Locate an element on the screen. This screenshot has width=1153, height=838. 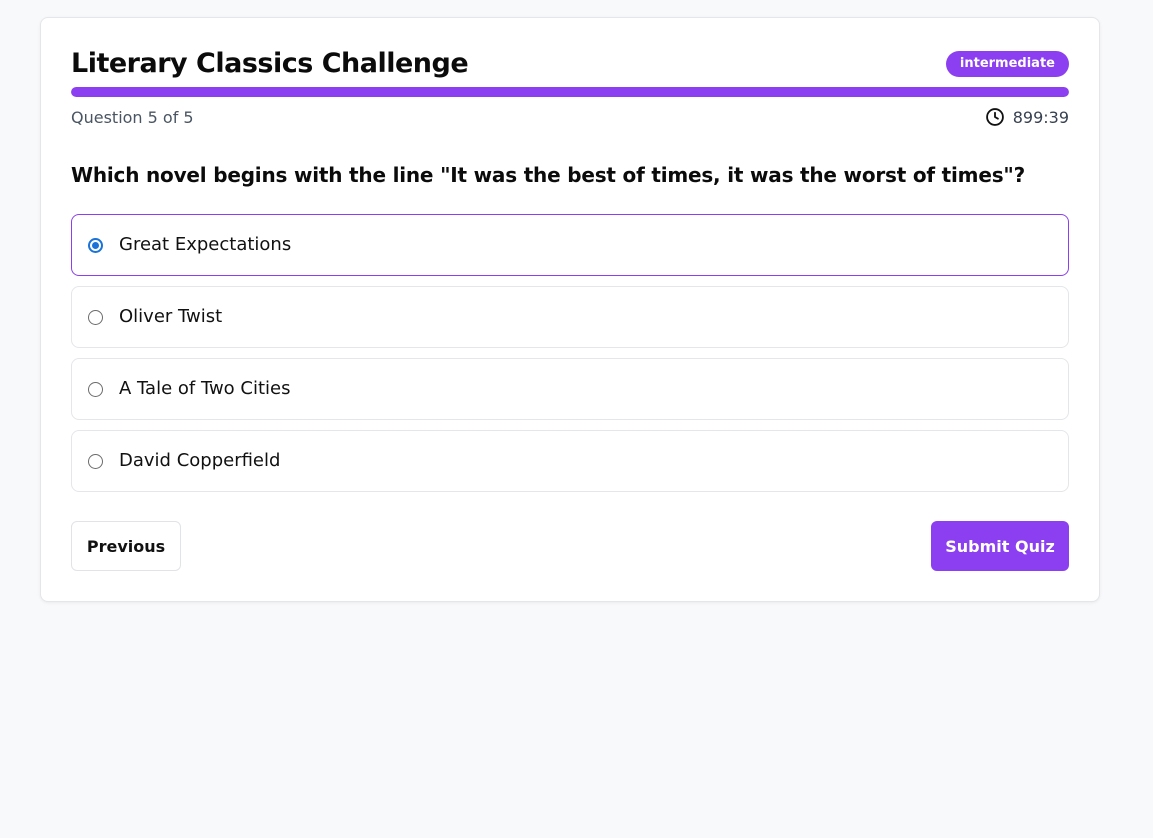
question-counter: Question 5 of 5 is located at coordinates (132, 117).